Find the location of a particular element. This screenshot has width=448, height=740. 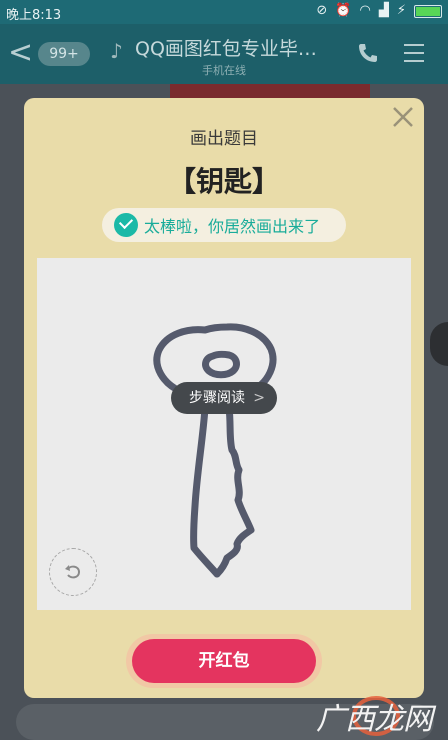

undo-button is located at coordinates (73, 572).